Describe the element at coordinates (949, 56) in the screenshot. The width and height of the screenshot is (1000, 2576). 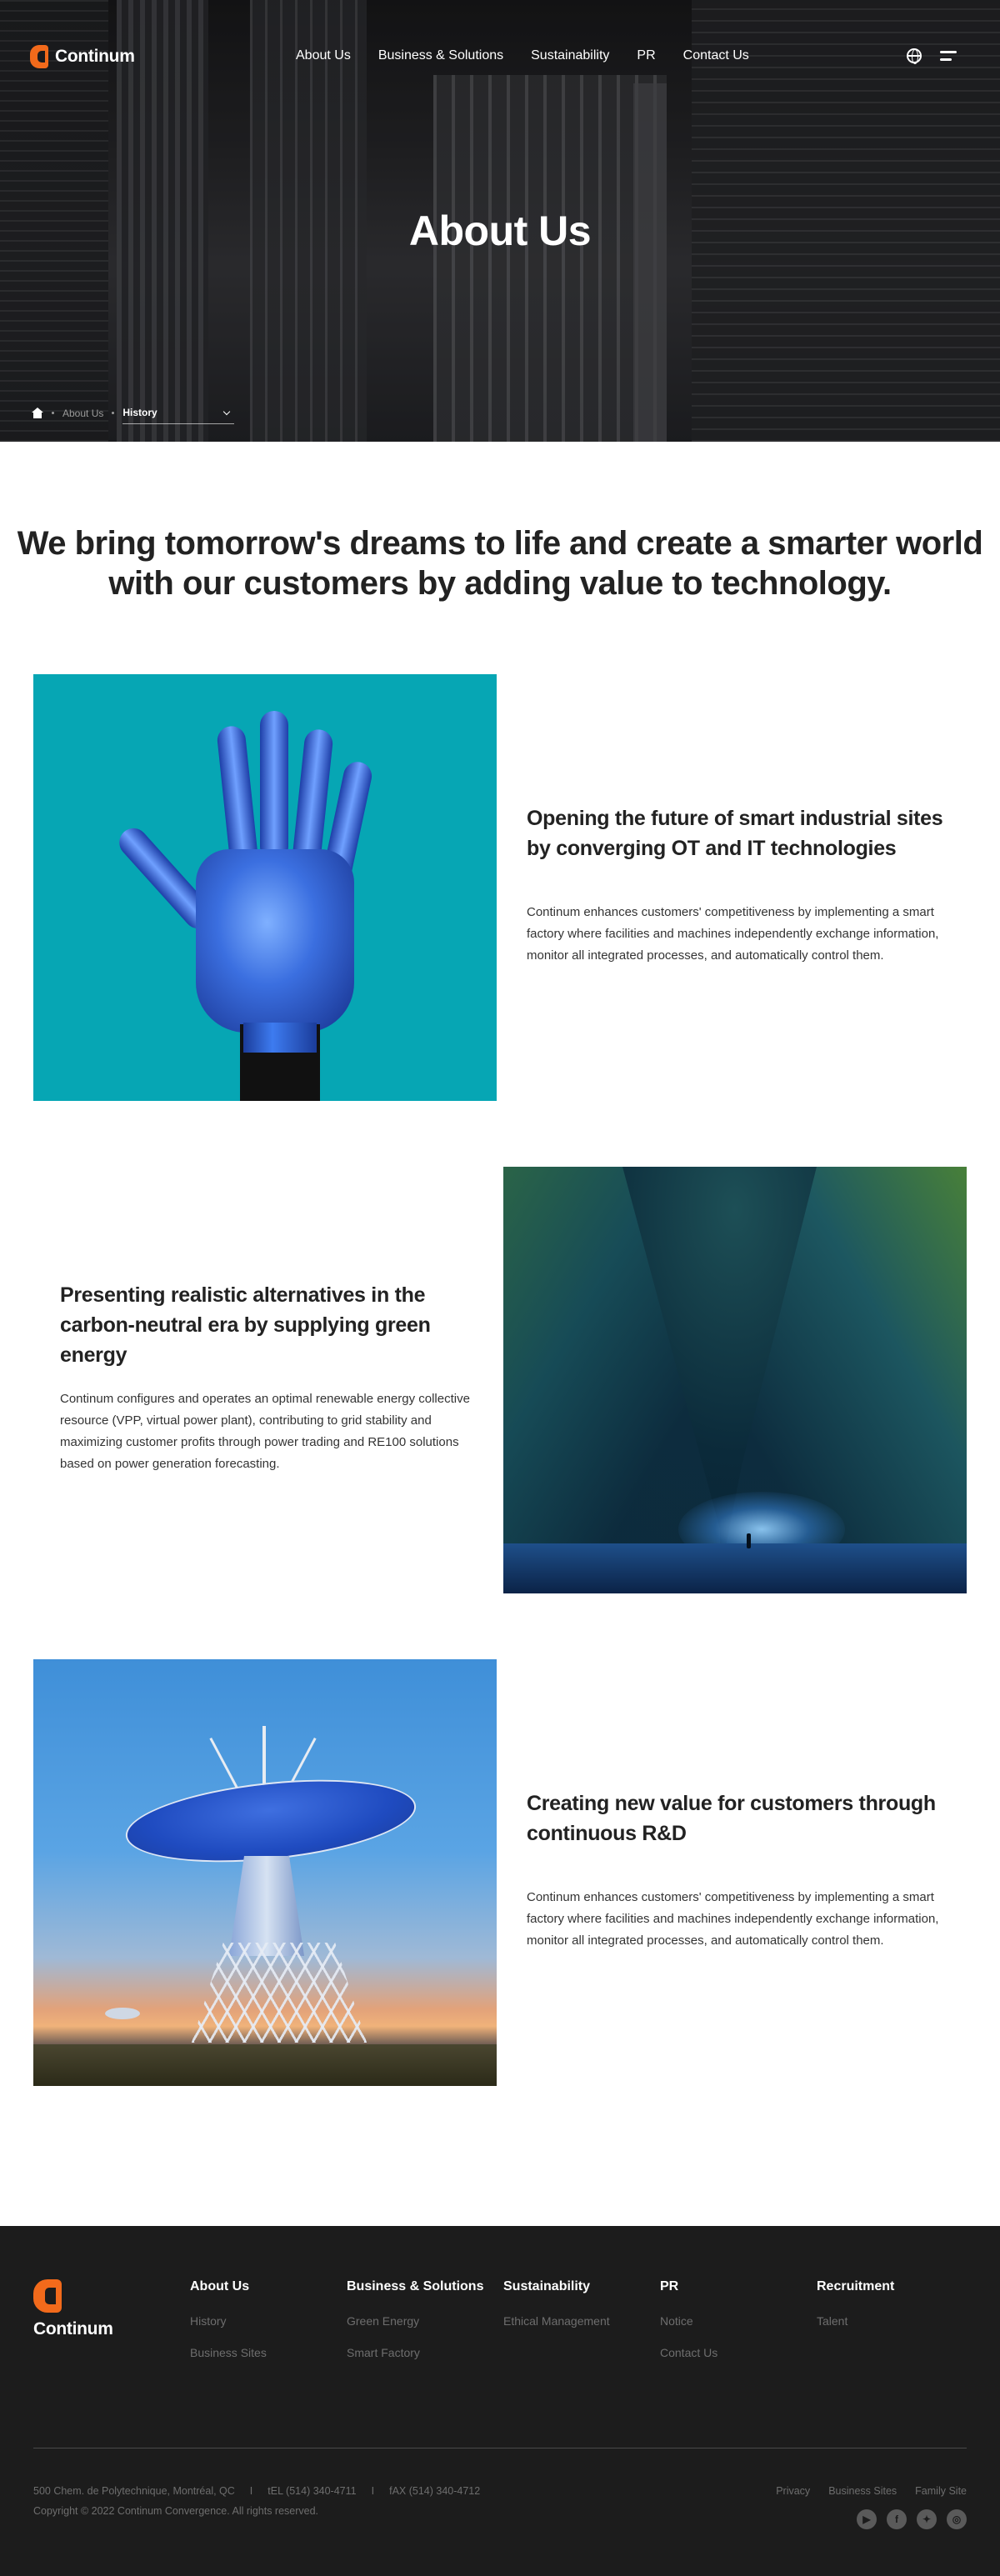
I see `hamburger-icon` at that location.